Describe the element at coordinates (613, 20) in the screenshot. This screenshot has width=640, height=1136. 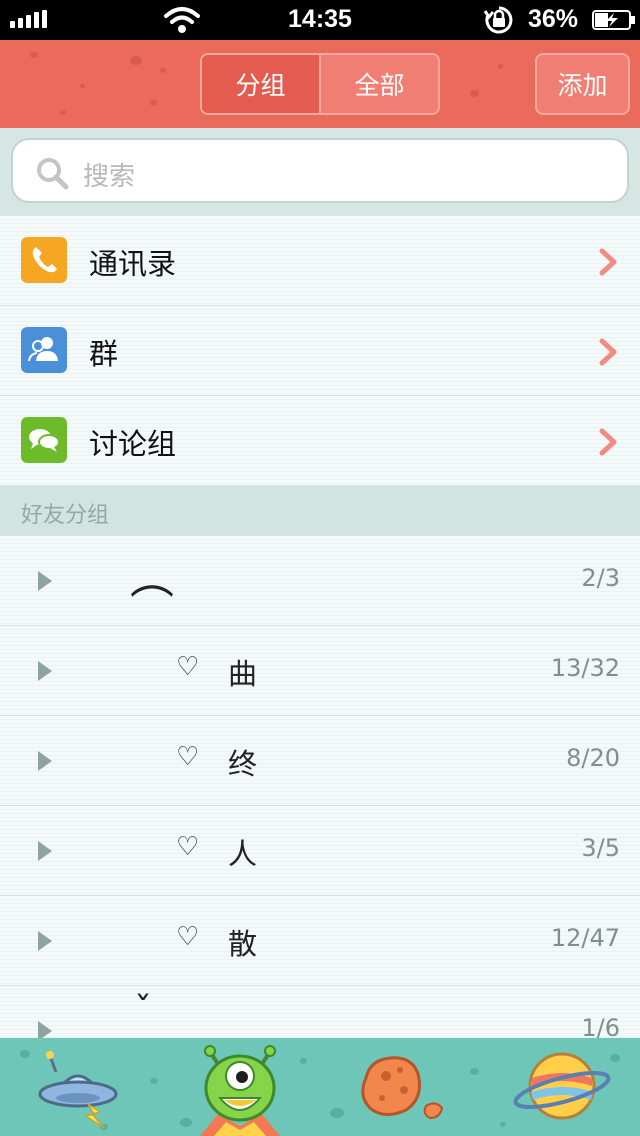
I see `battery-charging-icon` at that location.